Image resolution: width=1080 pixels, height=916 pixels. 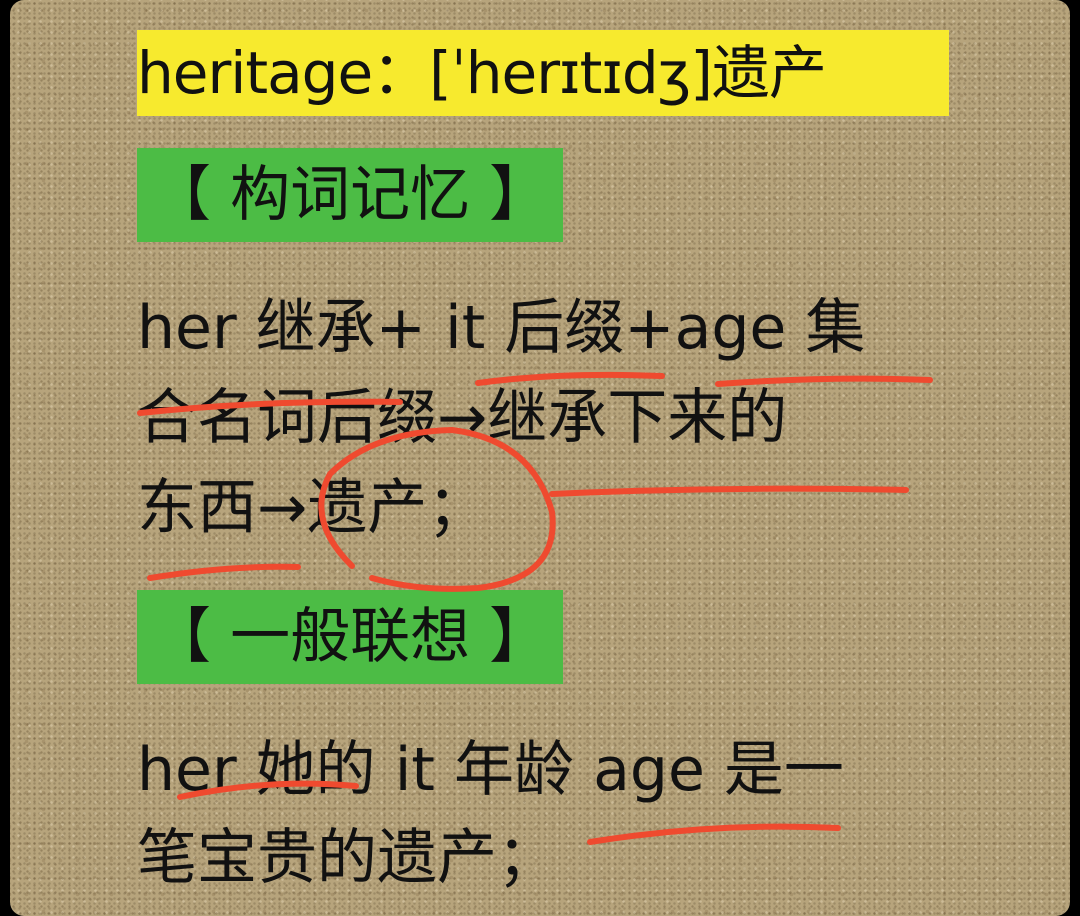 What do you see at coordinates (490, 770) in the screenshot?
I see `association-line-1: her 她的 it 年龄 age 是一` at bounding box center [490, 770].